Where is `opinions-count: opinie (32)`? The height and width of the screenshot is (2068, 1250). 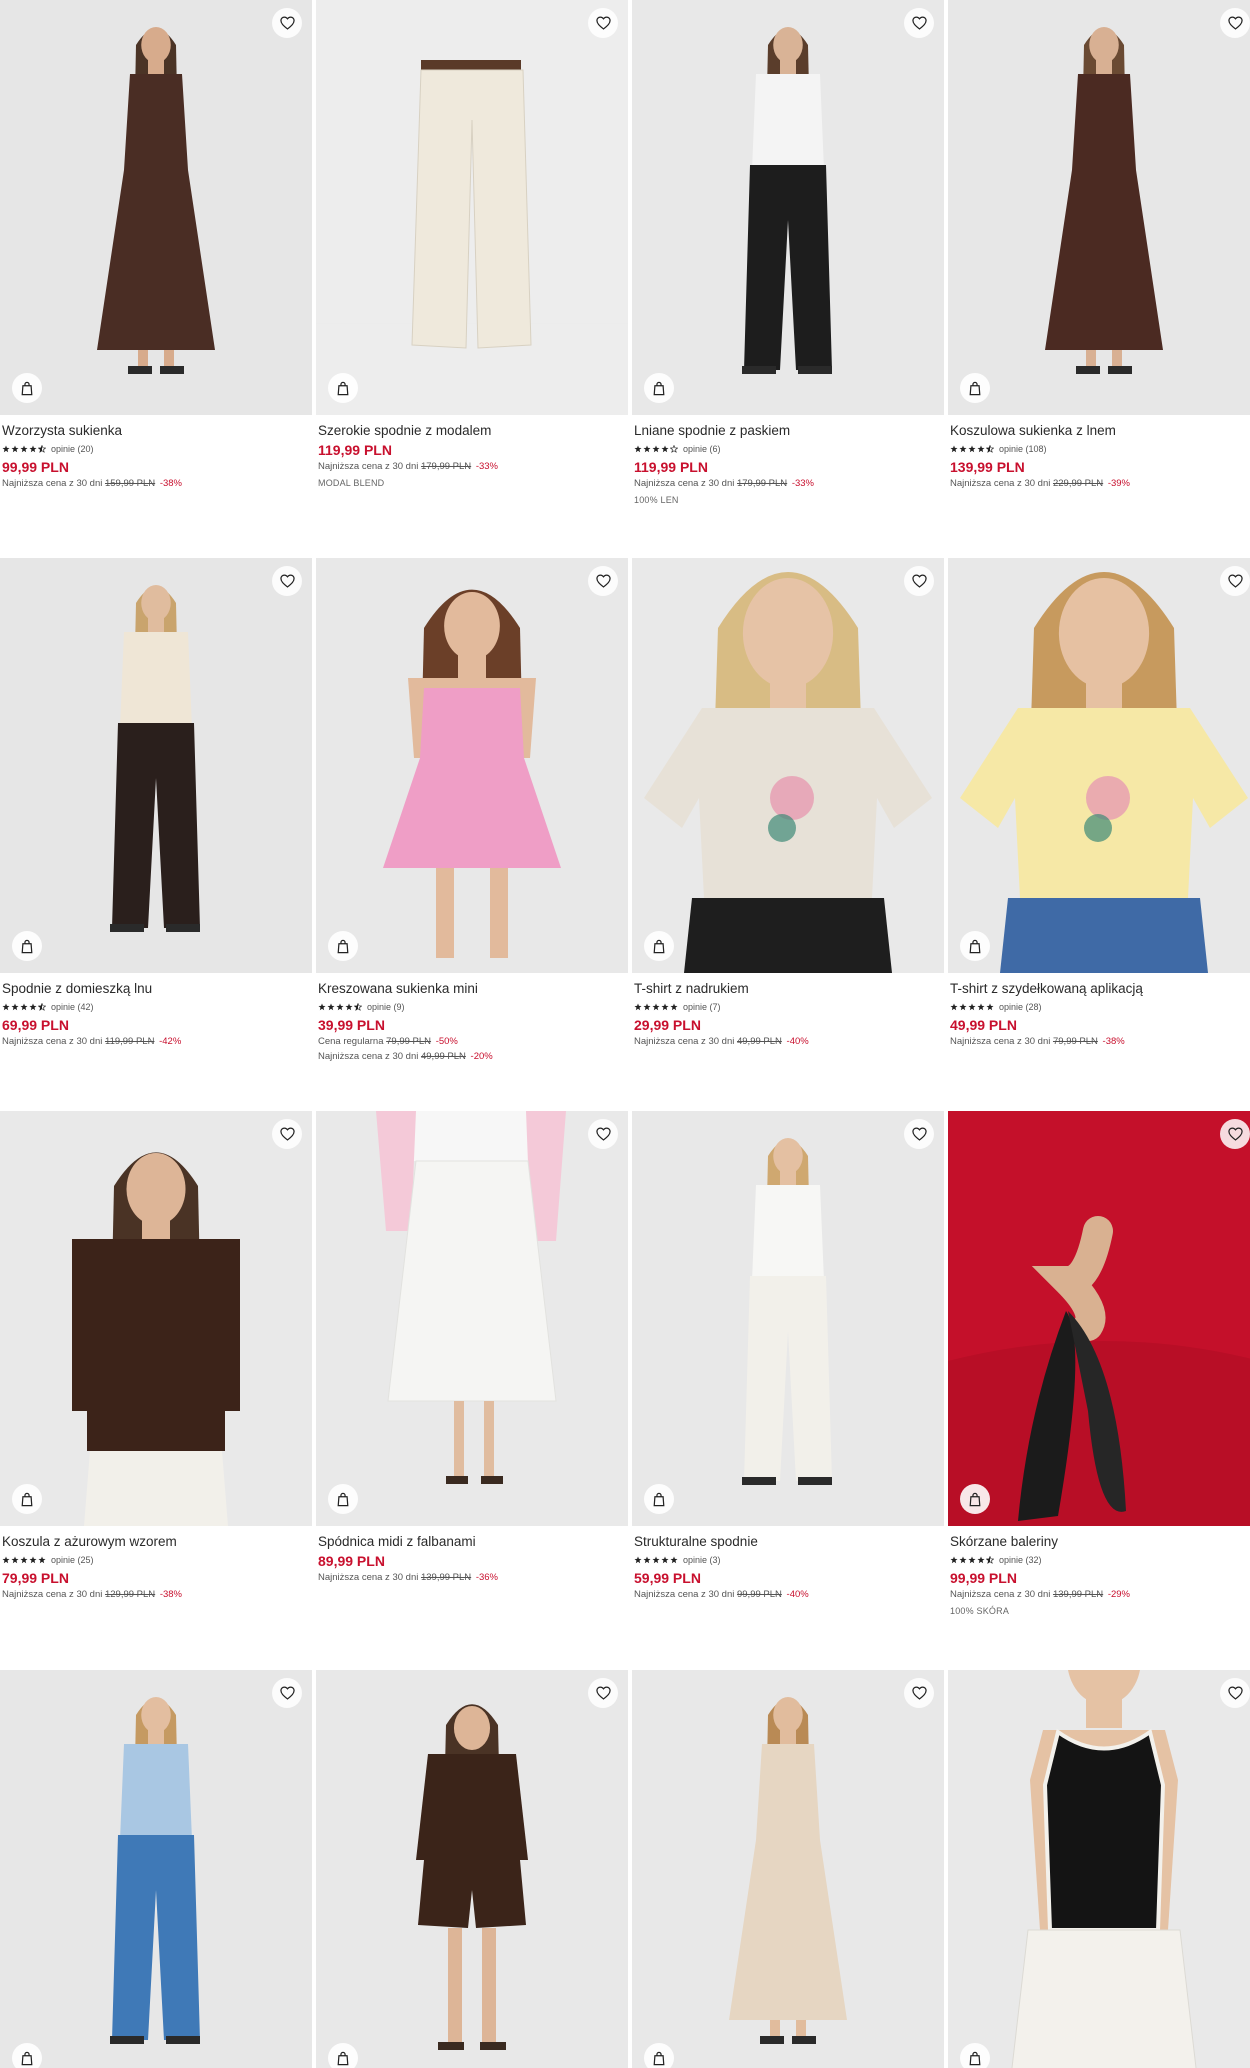 opinions-count: opinie (32) is located at coordinates (1020, 1560).